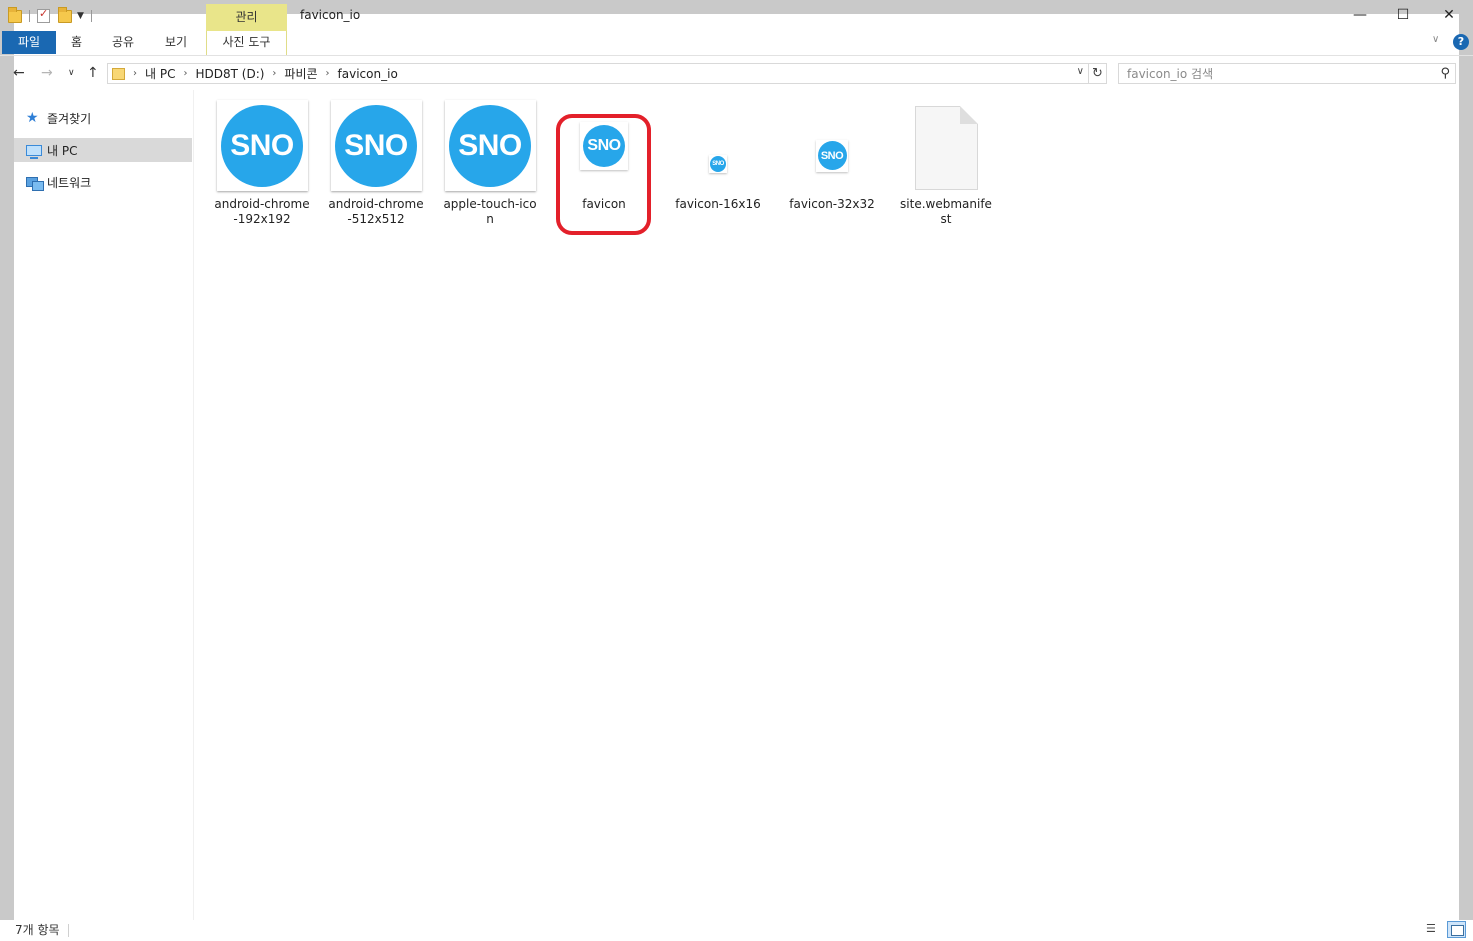  What do you see at coordinates (262, 211) in the screenshot?
I see `file-name: android-chrome-192x192` at bounding box center [262, 211].